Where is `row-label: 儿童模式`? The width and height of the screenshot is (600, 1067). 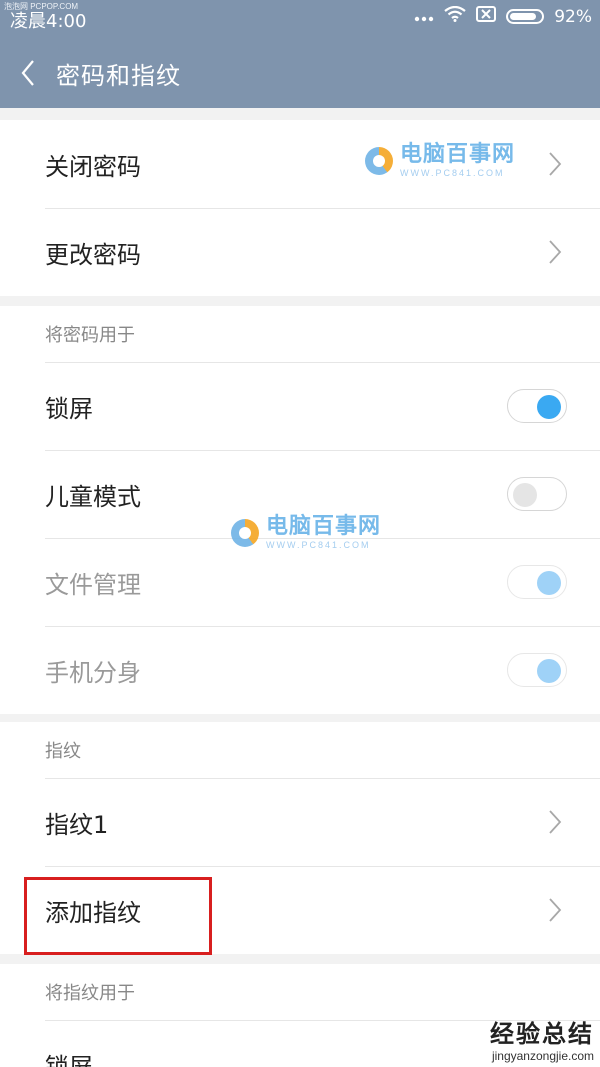 row-label: 儿童模式 is located at coordinates (93, 496).